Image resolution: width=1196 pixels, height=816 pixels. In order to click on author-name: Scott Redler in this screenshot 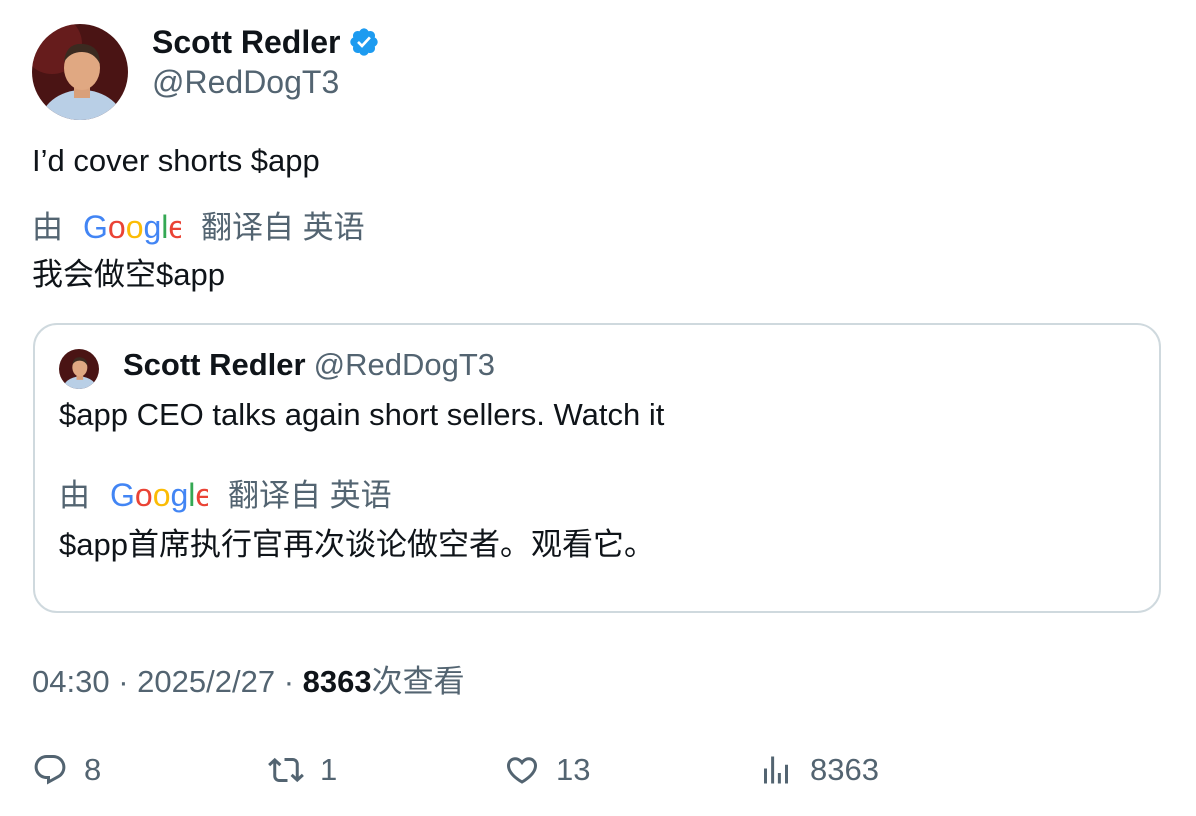, I will do `click(246, 42)`.